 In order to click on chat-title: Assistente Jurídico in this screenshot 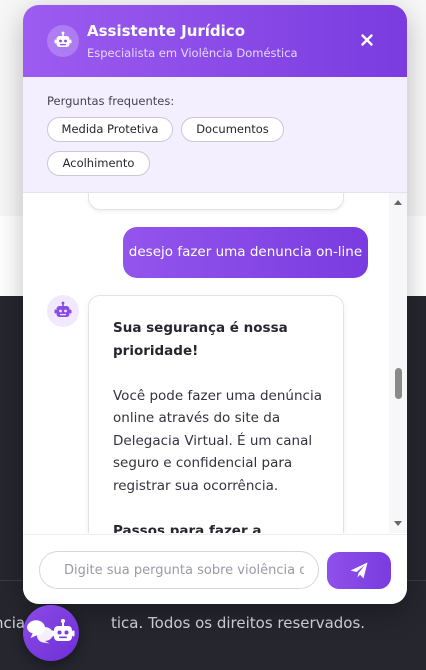, I will do `click(166, 31)`.